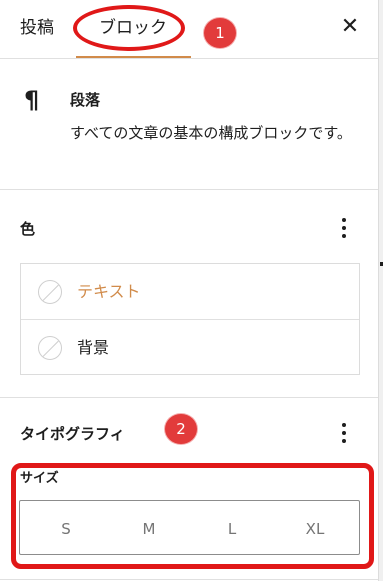 The height and width of the screenshot is (581, 383). Describe the element at coordinates (37, 28) in the screenshot. I see `tab-post: 投稿` at that location.